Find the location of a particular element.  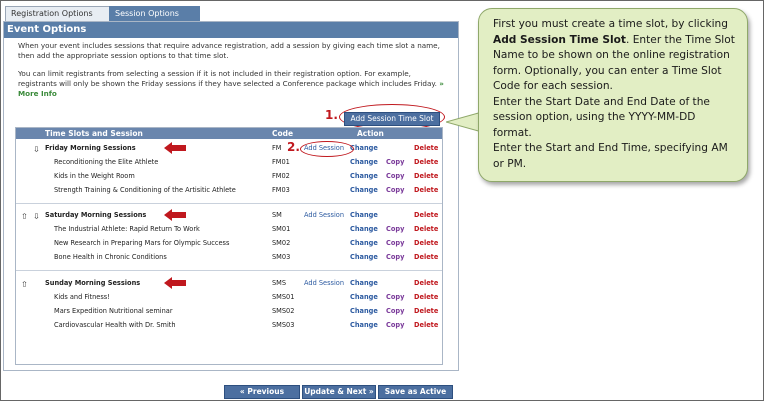

save-as-active-button: Save as Active is located at coordinates (415, 392).